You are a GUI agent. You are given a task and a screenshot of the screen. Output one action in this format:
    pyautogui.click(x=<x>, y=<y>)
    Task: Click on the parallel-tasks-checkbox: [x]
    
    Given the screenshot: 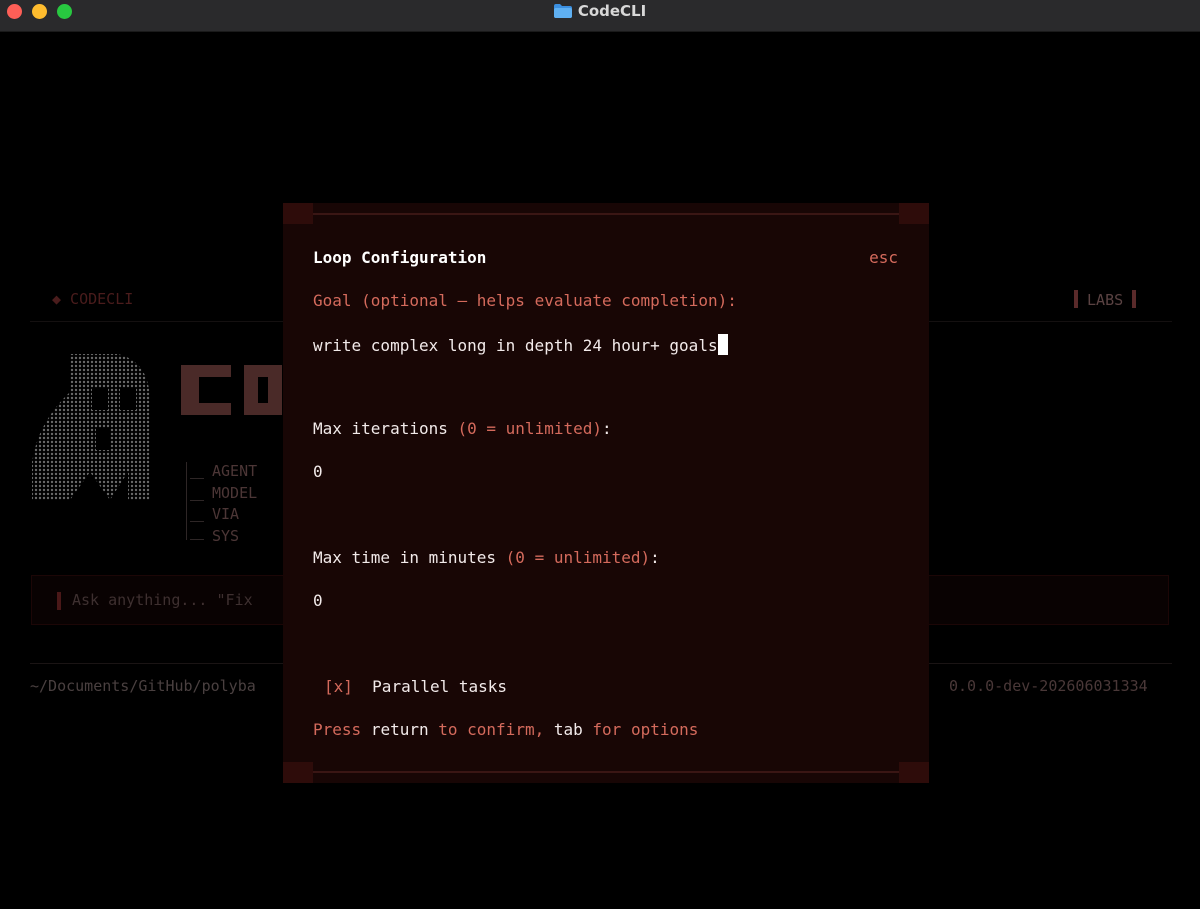 What is the action you would take?
    pyautogui.click(x=338, y=686)
    